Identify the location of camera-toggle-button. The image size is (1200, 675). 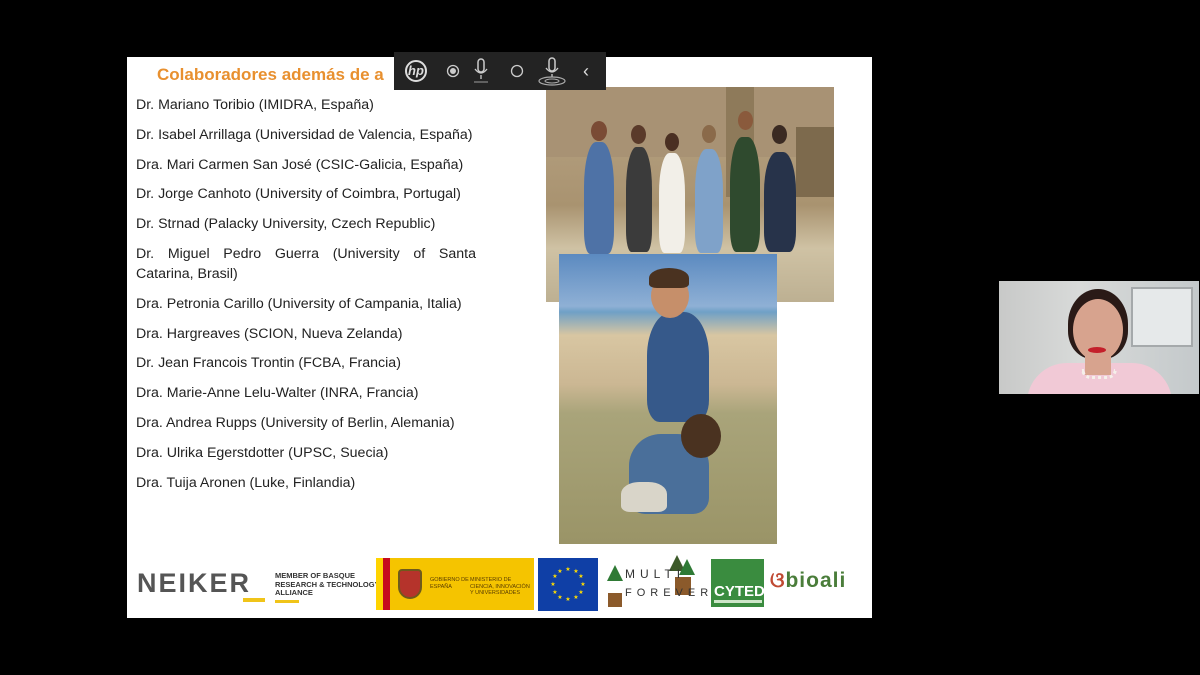
(517, 71).